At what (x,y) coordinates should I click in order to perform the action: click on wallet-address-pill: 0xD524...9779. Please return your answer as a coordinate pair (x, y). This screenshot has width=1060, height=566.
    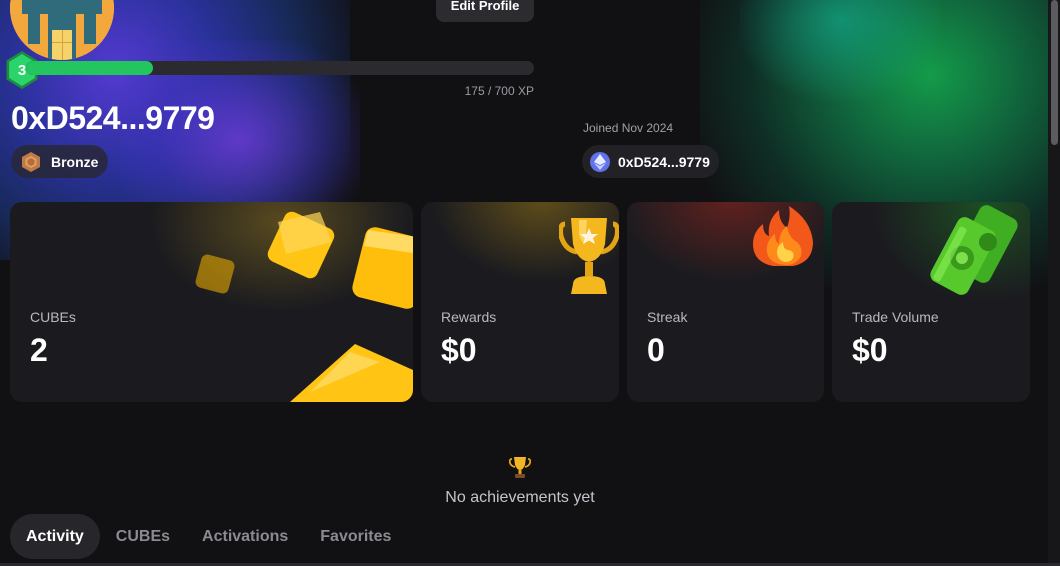
    Looking at the image, I should click on (650, 161).